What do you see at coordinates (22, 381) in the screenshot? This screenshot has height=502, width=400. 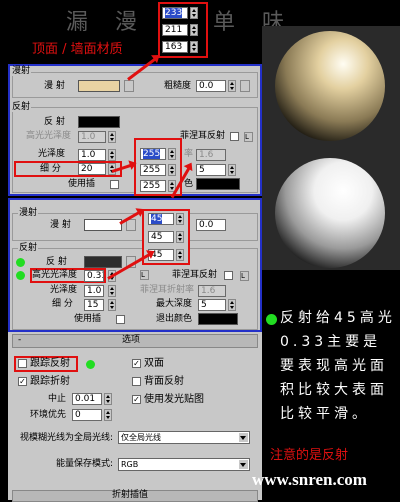 I see `trace-refract-checkbox: ✓` at bounding box center [22, 381].